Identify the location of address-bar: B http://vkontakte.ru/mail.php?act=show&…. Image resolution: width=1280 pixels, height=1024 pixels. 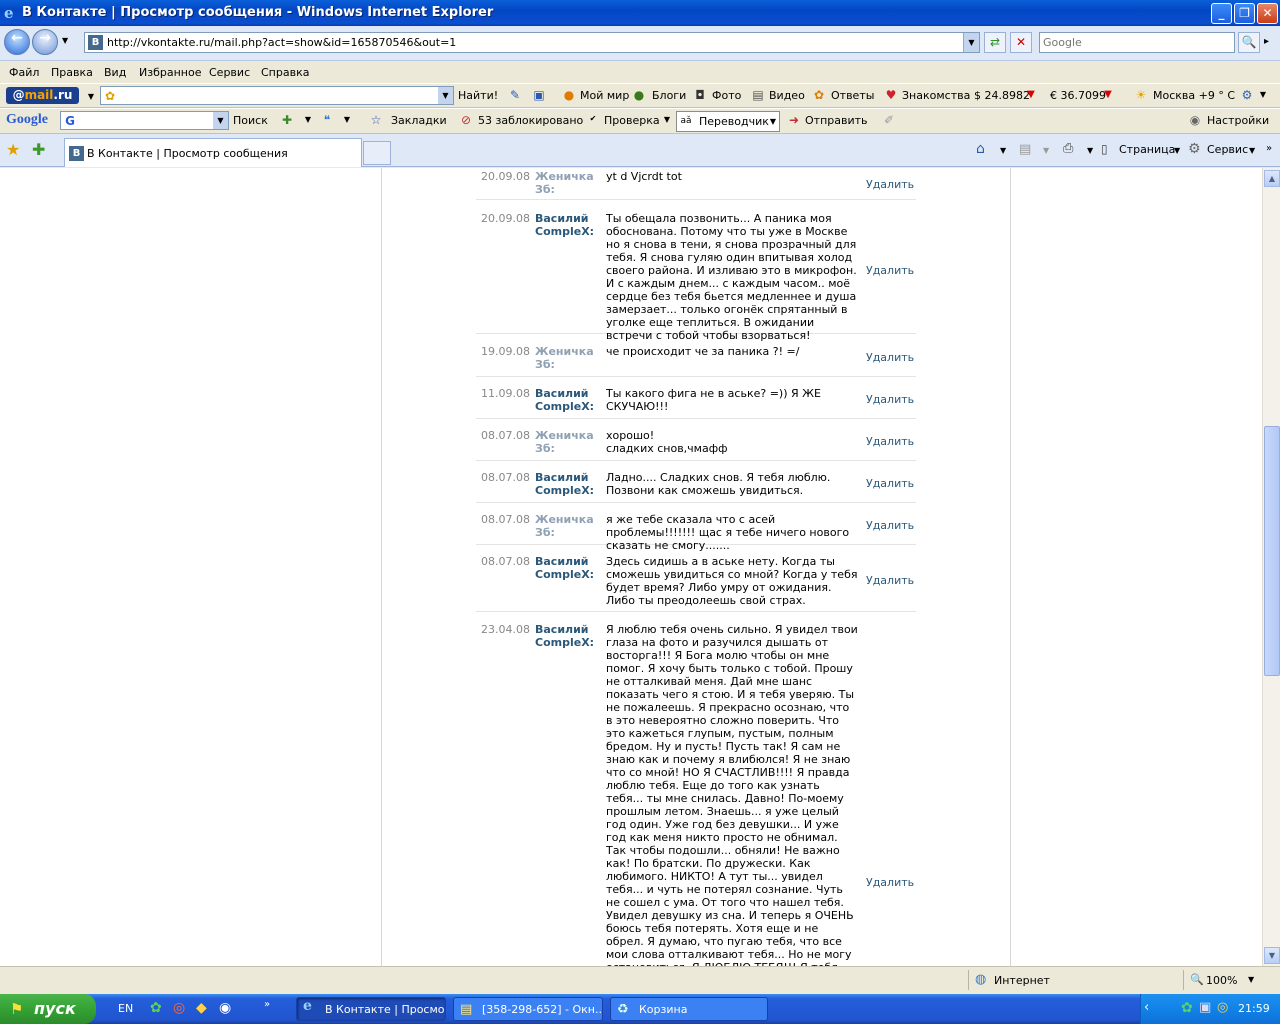
(532, 42).